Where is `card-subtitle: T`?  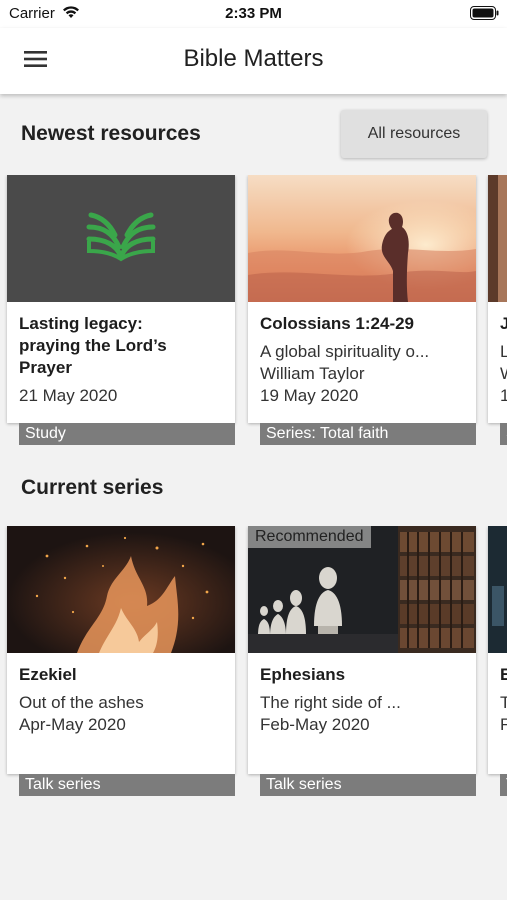
card-subtitle: T is located at coordinates (503, 702).